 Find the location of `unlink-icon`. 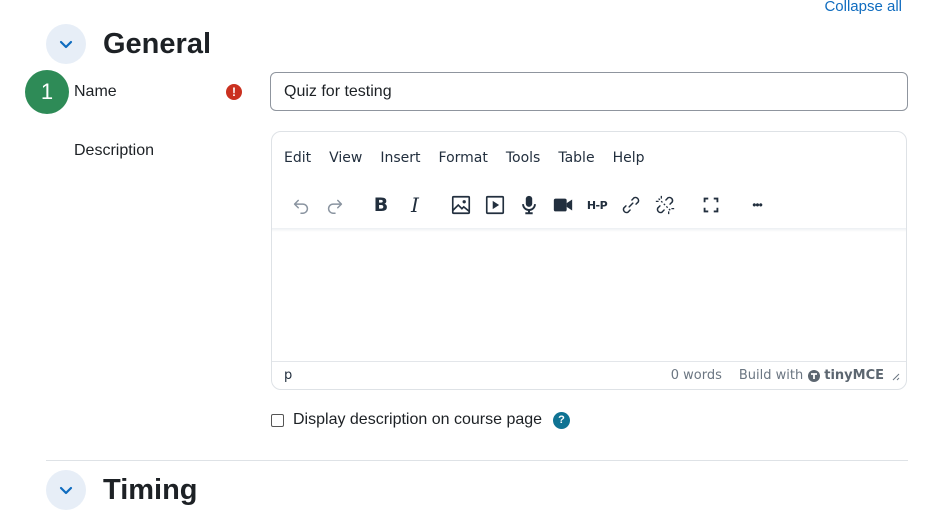

unlink-icon is located at coordinates (665, 205).